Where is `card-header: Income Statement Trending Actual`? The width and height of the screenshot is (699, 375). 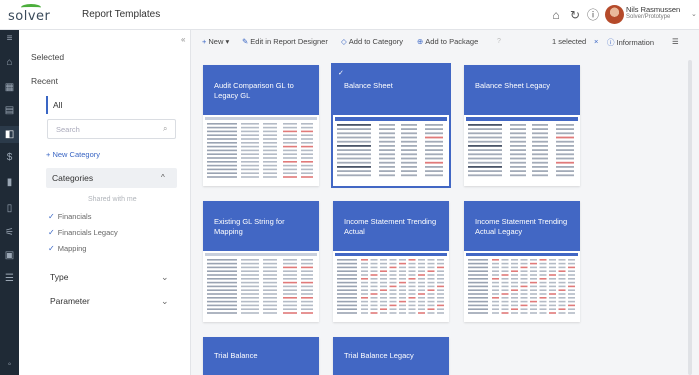 card-header: Income Statement Trending Actual is located at coordinates (391, 226).